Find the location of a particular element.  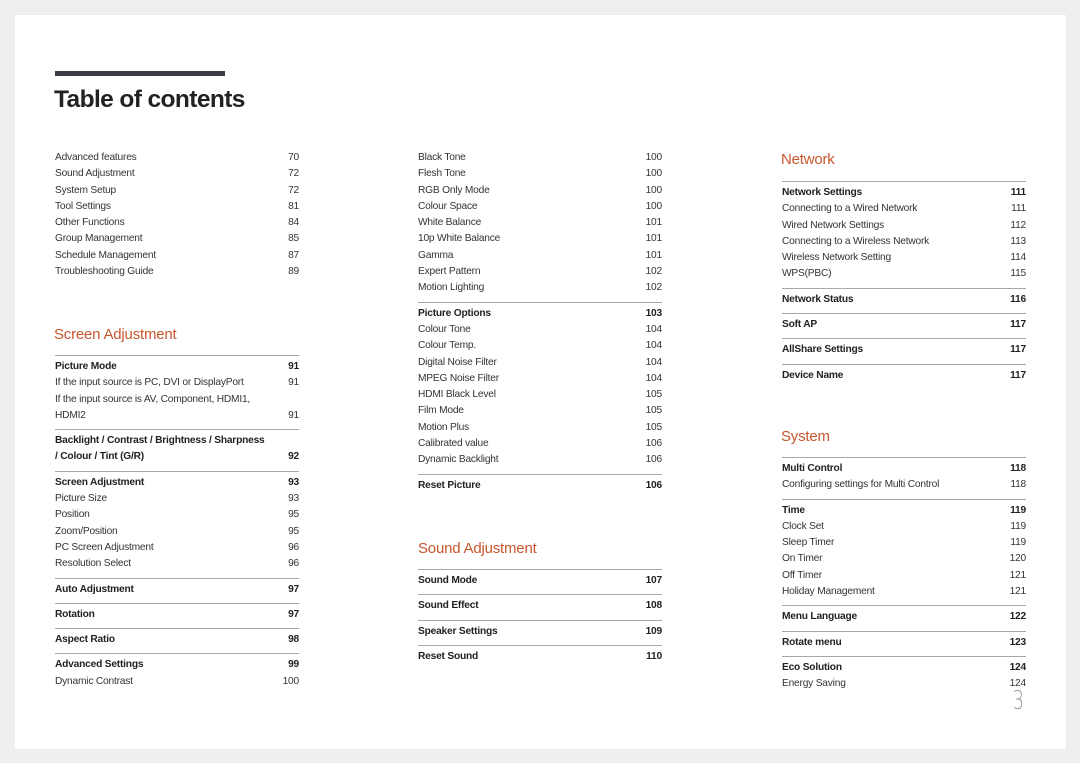

toc-group: Screen Adjustment 93 is located at coordinates (177, 483).